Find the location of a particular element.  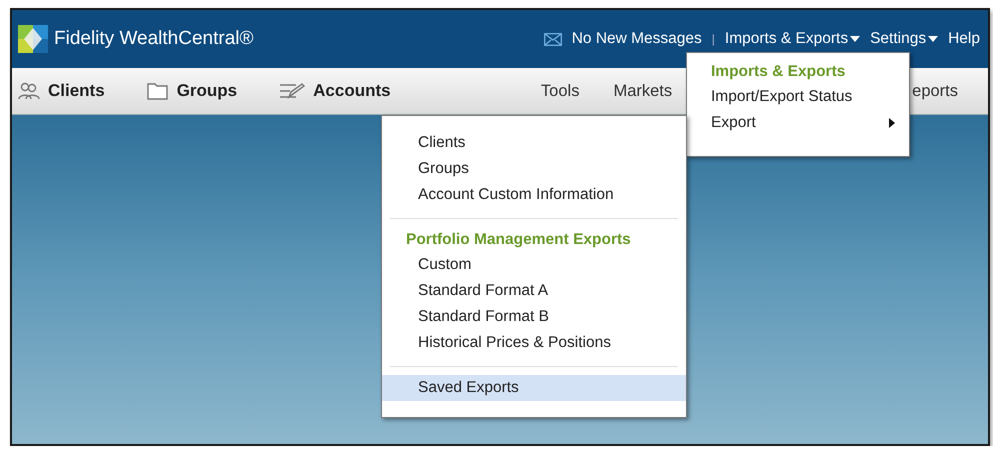

menu-item: Export is located at coordinates (798, 123).